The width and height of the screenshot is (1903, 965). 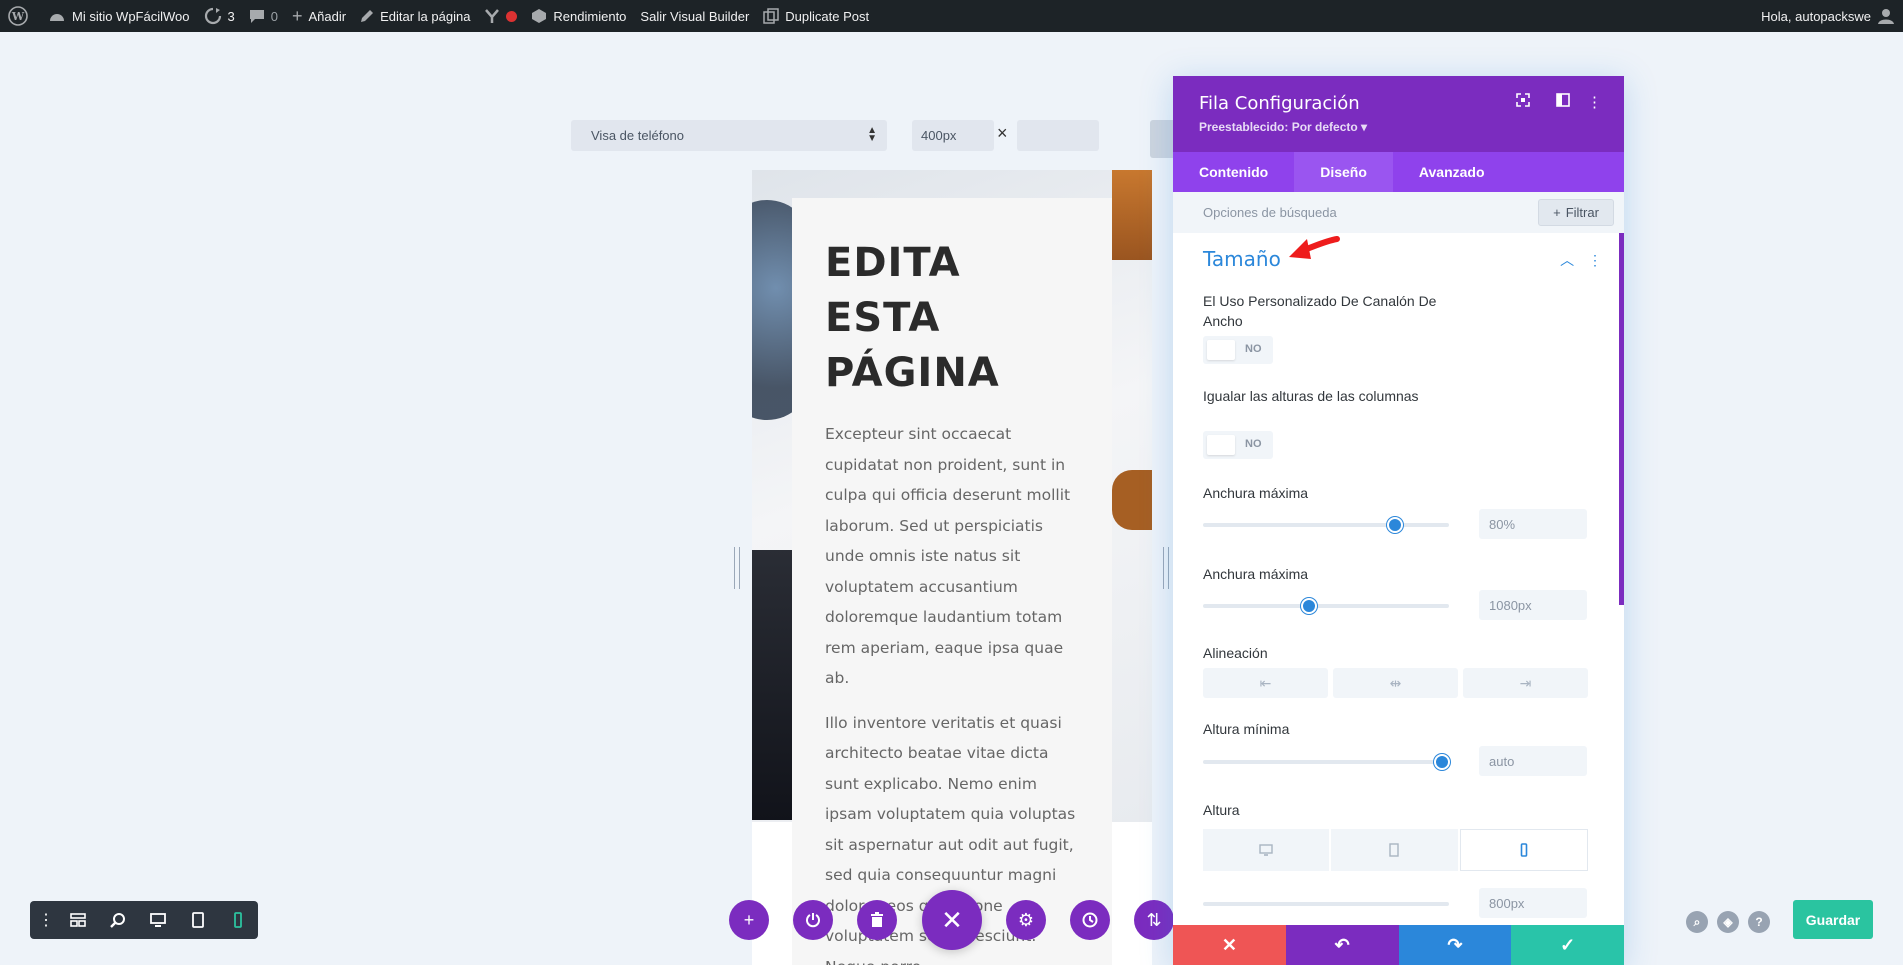 What do you see at coordinates (231, 16) in the screenshot?
I see `updates-count: 3` at bounding box center [231, 16].